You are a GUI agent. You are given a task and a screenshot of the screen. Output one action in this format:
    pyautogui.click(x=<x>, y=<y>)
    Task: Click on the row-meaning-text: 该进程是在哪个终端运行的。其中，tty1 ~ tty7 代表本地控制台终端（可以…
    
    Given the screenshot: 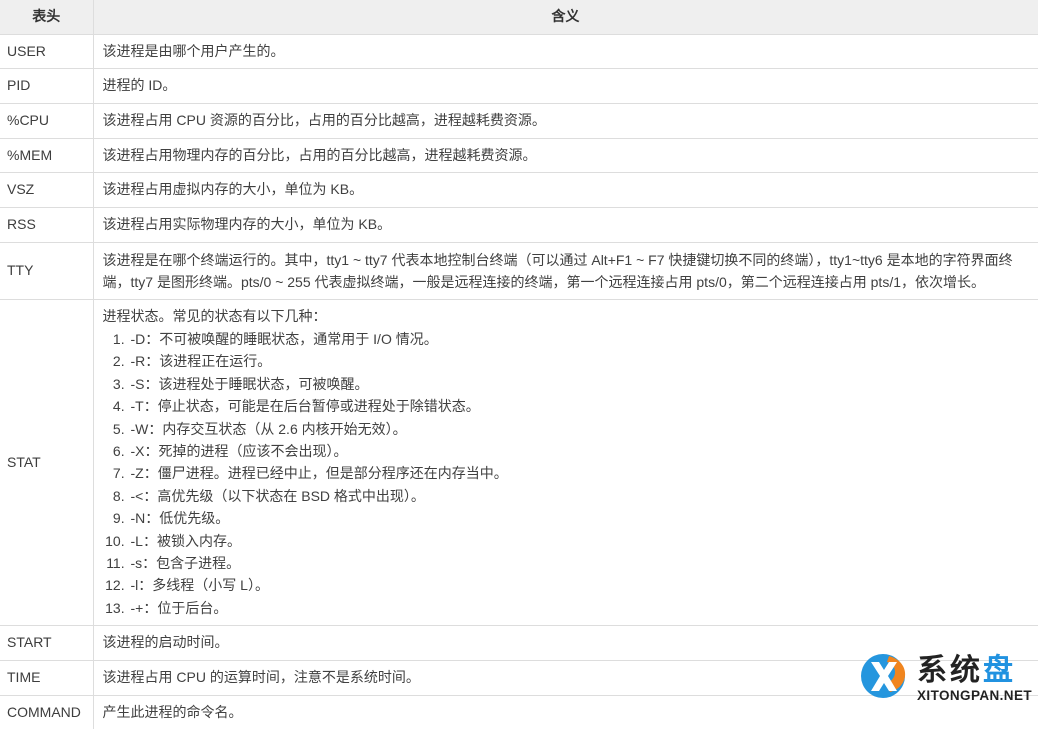 What is the action you would take?
    pyautogui.click(x=557, y=271)
    